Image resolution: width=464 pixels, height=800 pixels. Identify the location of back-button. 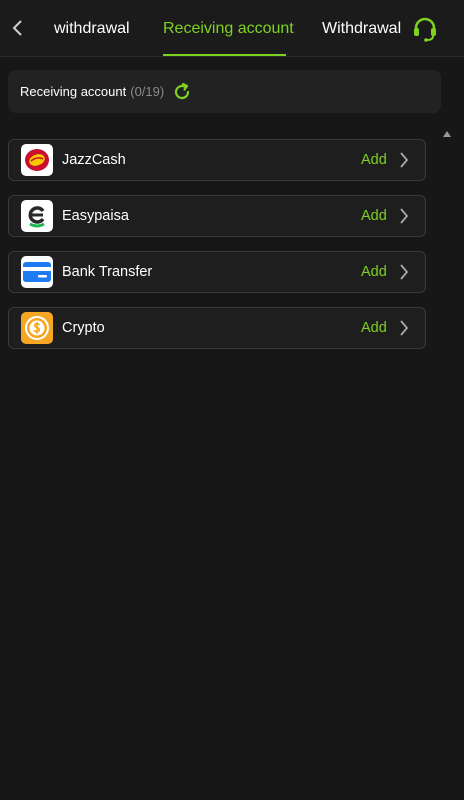
(17, 28).